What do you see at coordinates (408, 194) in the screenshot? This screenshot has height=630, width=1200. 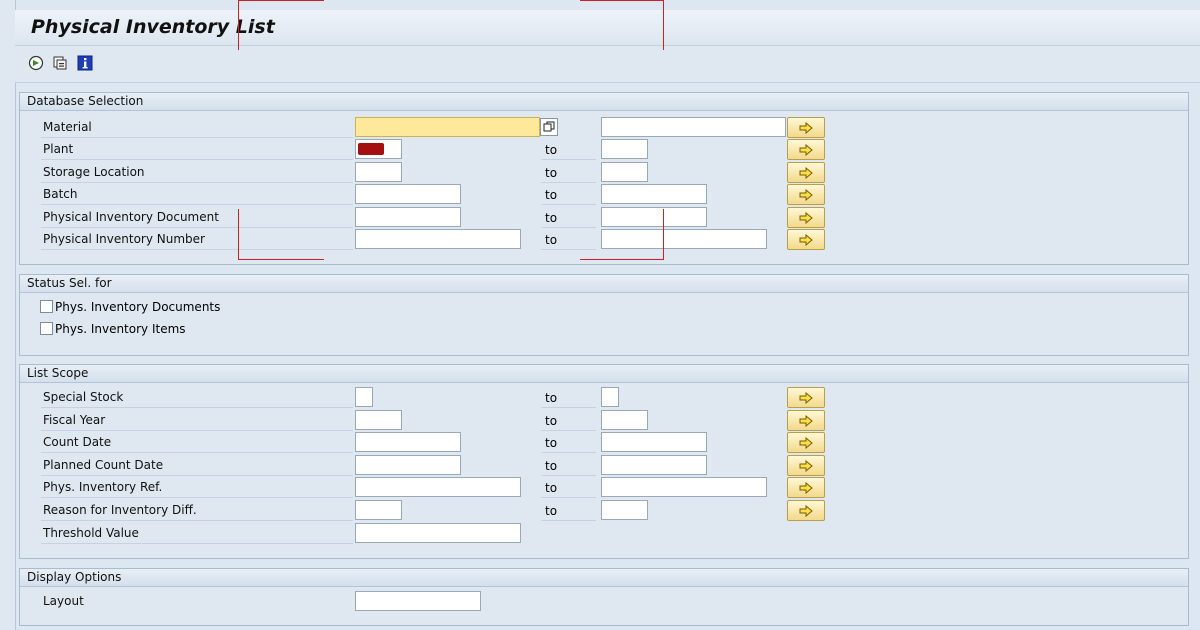 I see `batch-low-input` at bounding box center [408, 194].